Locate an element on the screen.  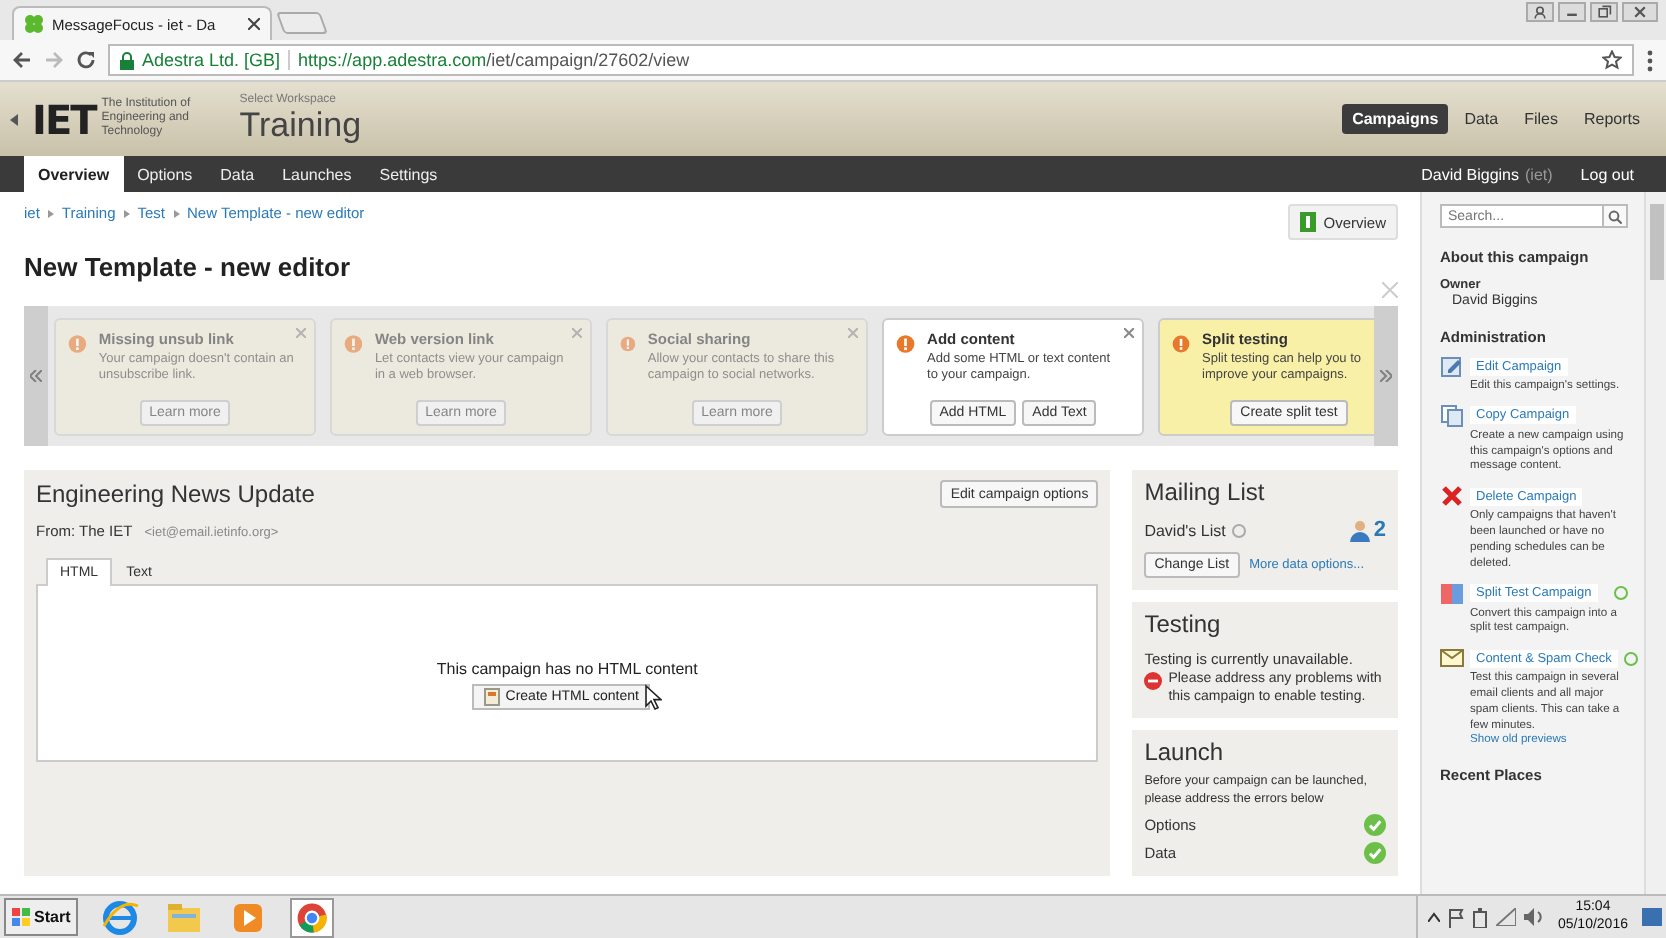
address-bar: Adestra Ltd. [GB] https://app.adestra.com/iet/campaign/27602/view is located at coordinates (871, 60).